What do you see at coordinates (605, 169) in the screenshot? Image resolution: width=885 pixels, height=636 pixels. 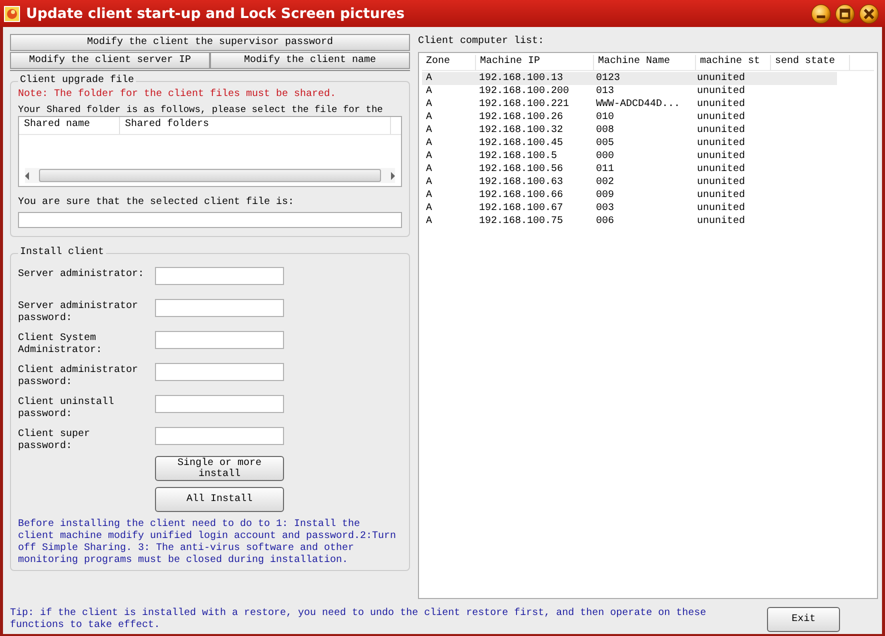 I see `table-cell-text: 011` at bounding box center [605, 169].